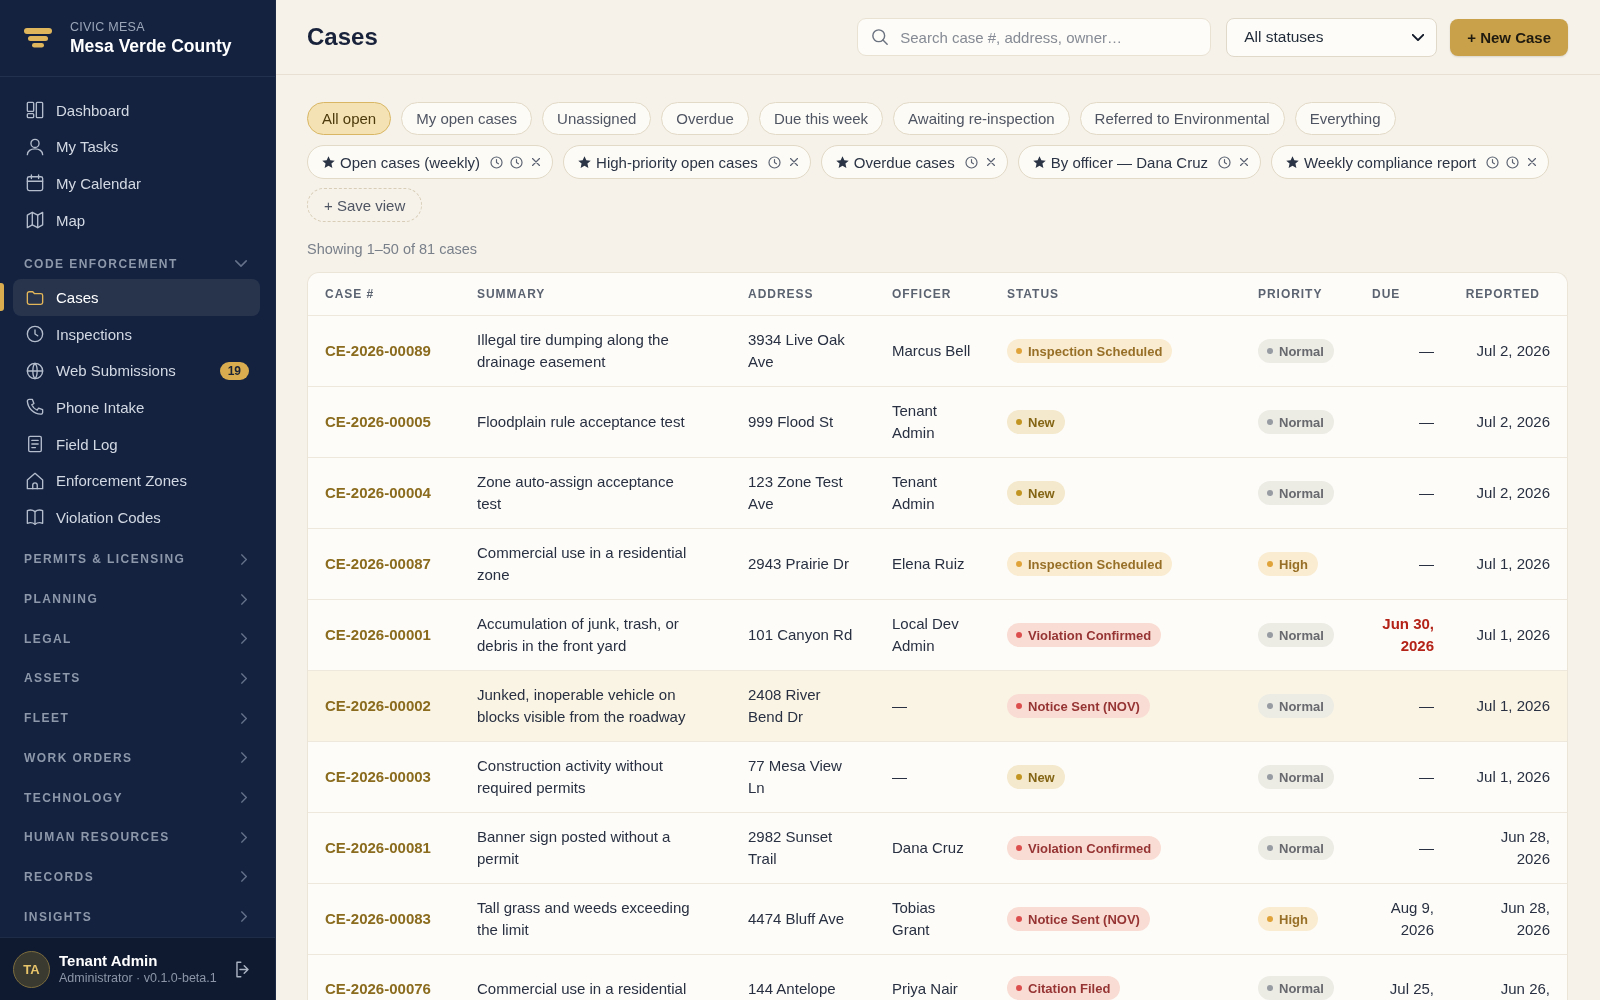  I want to click on section-header: FLEET, so click(136, 718).